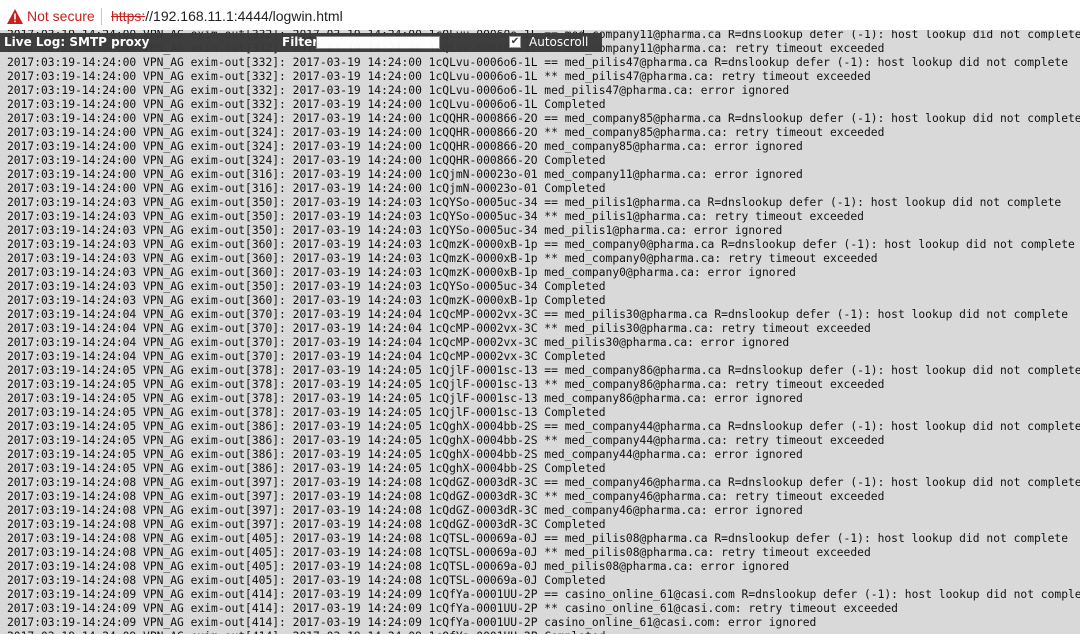 The height and width of the screenshot is (634, 1080). What do you see at coordinates (101, 16) in the screenshot?
I see `address-divider` at bounding box center [101, 16].